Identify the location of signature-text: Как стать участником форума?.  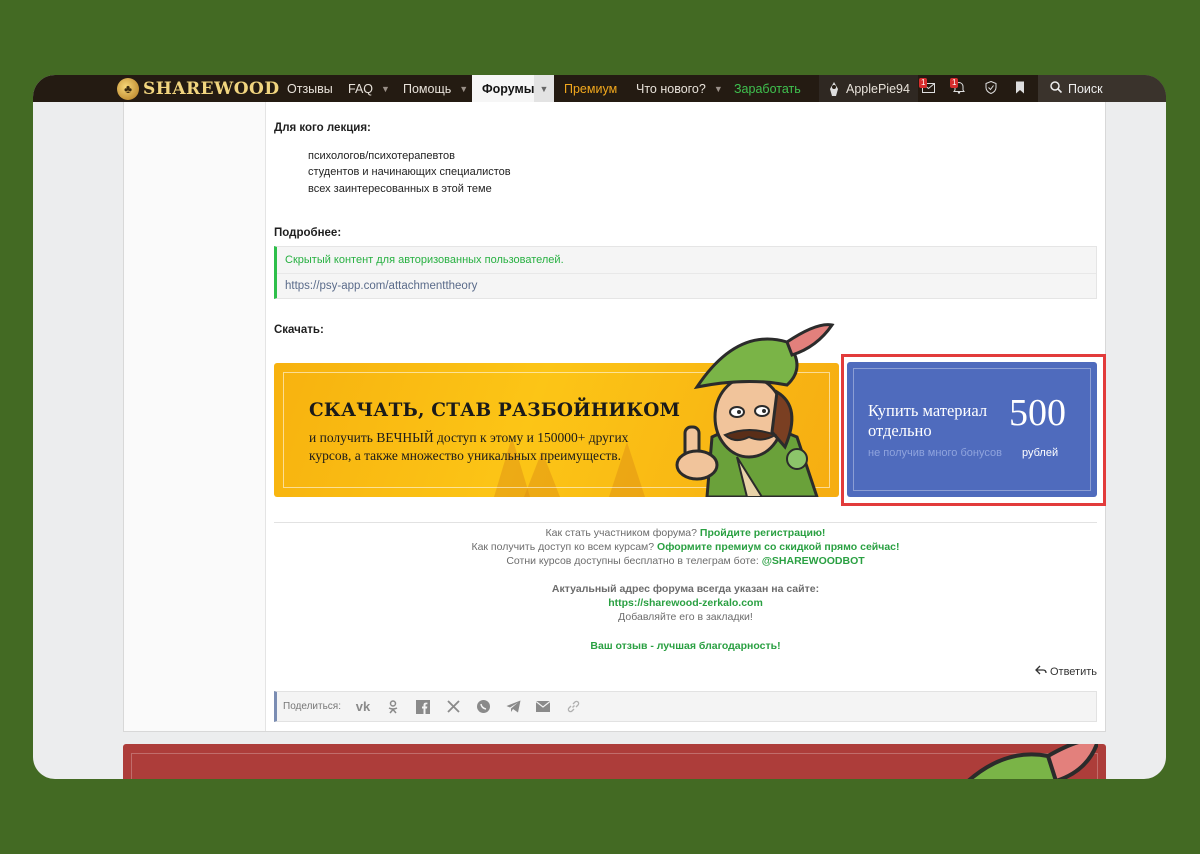
(621, 533).